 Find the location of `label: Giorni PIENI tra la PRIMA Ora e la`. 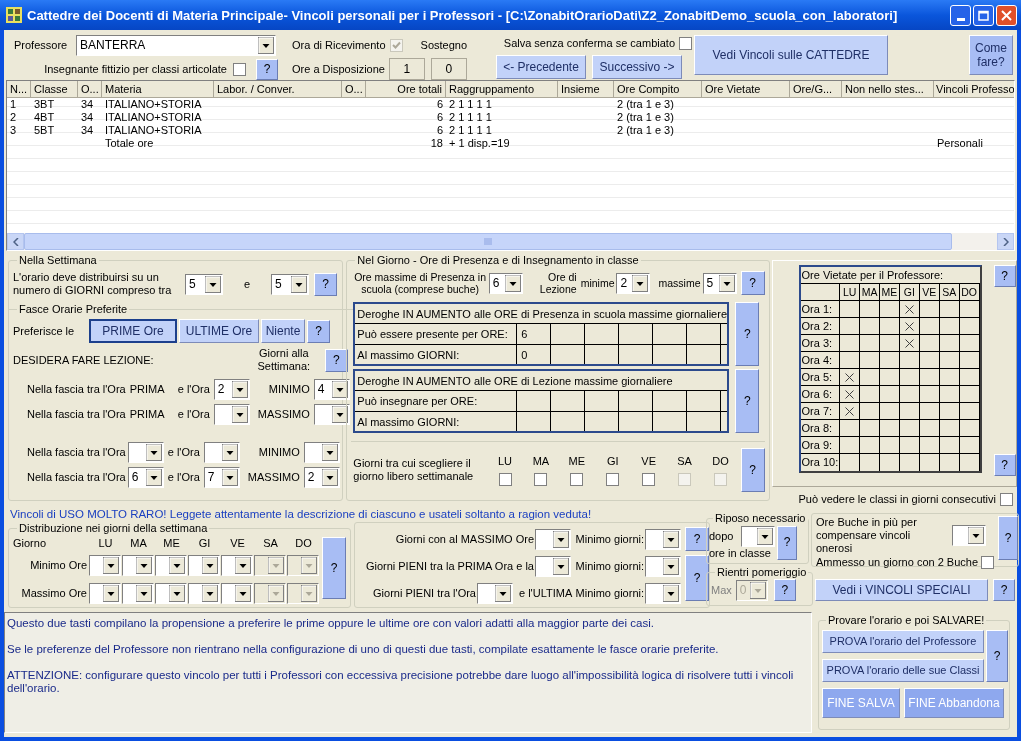

label: Giorni PIENI tra la PRIMA Ora e la is located at coordinates (449, 566).